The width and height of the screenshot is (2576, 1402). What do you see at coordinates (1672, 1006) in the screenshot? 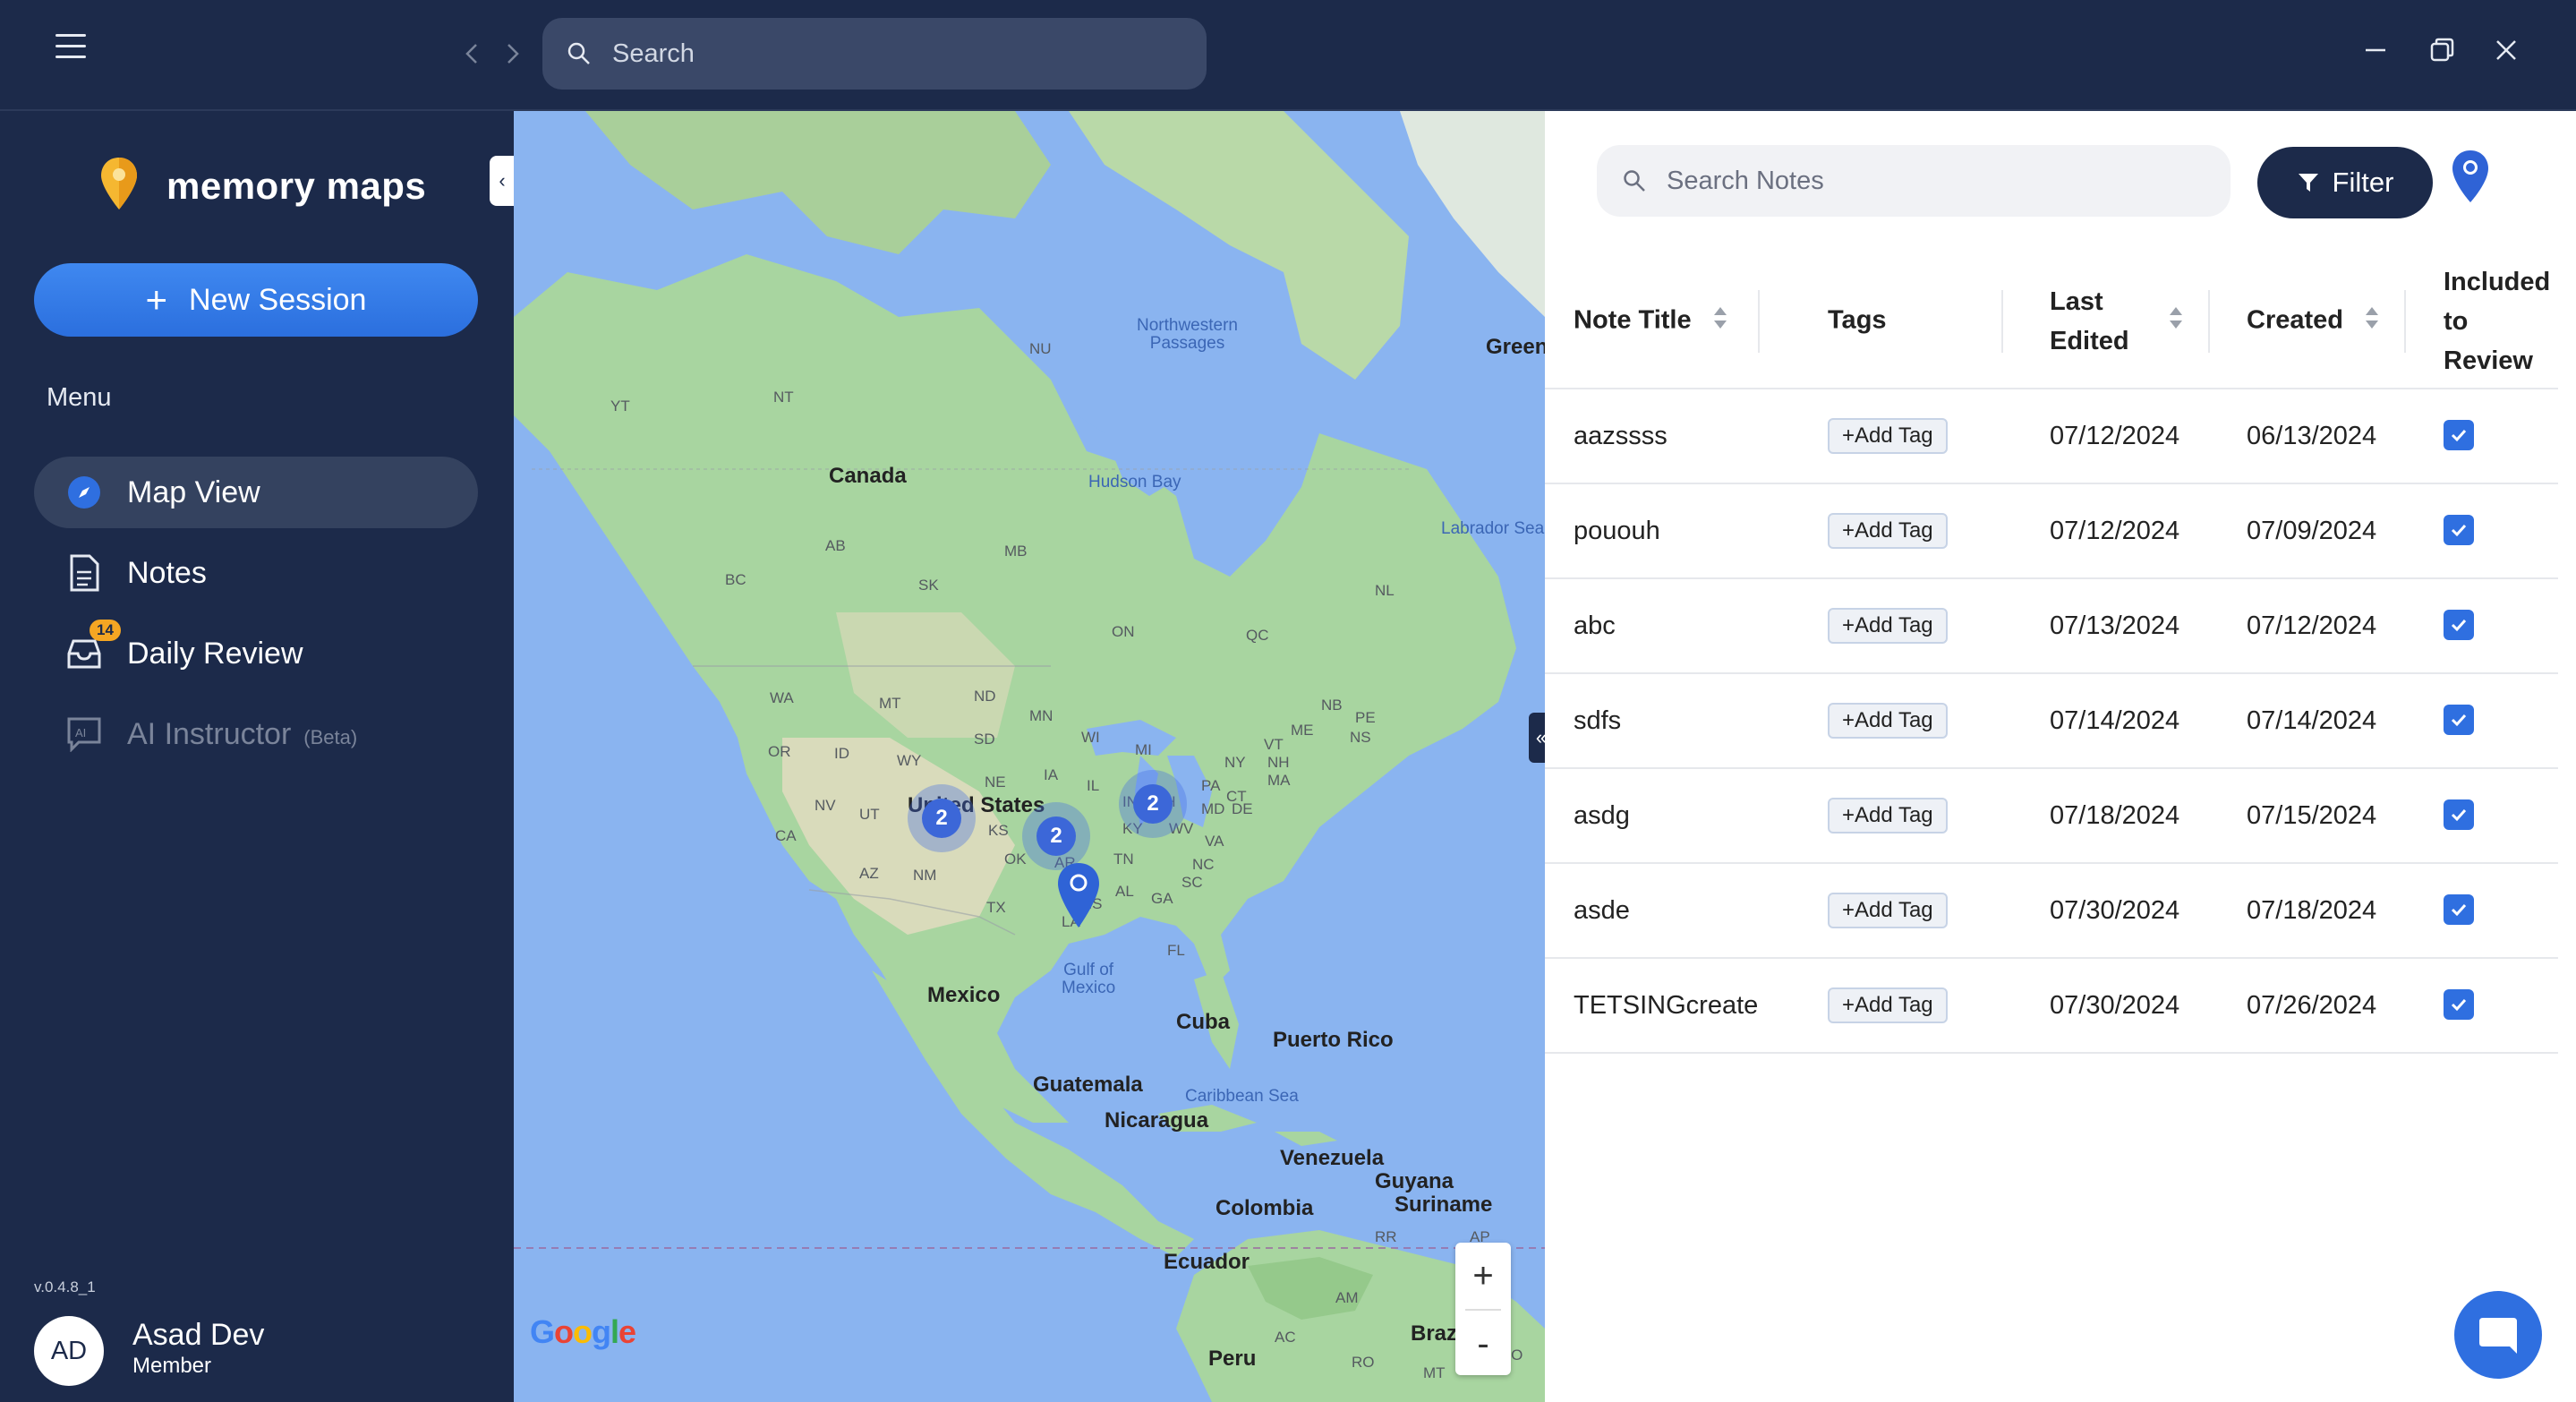
I see `note-title-cell: TETSINGcreate` at bounding box center [1672, 1006].